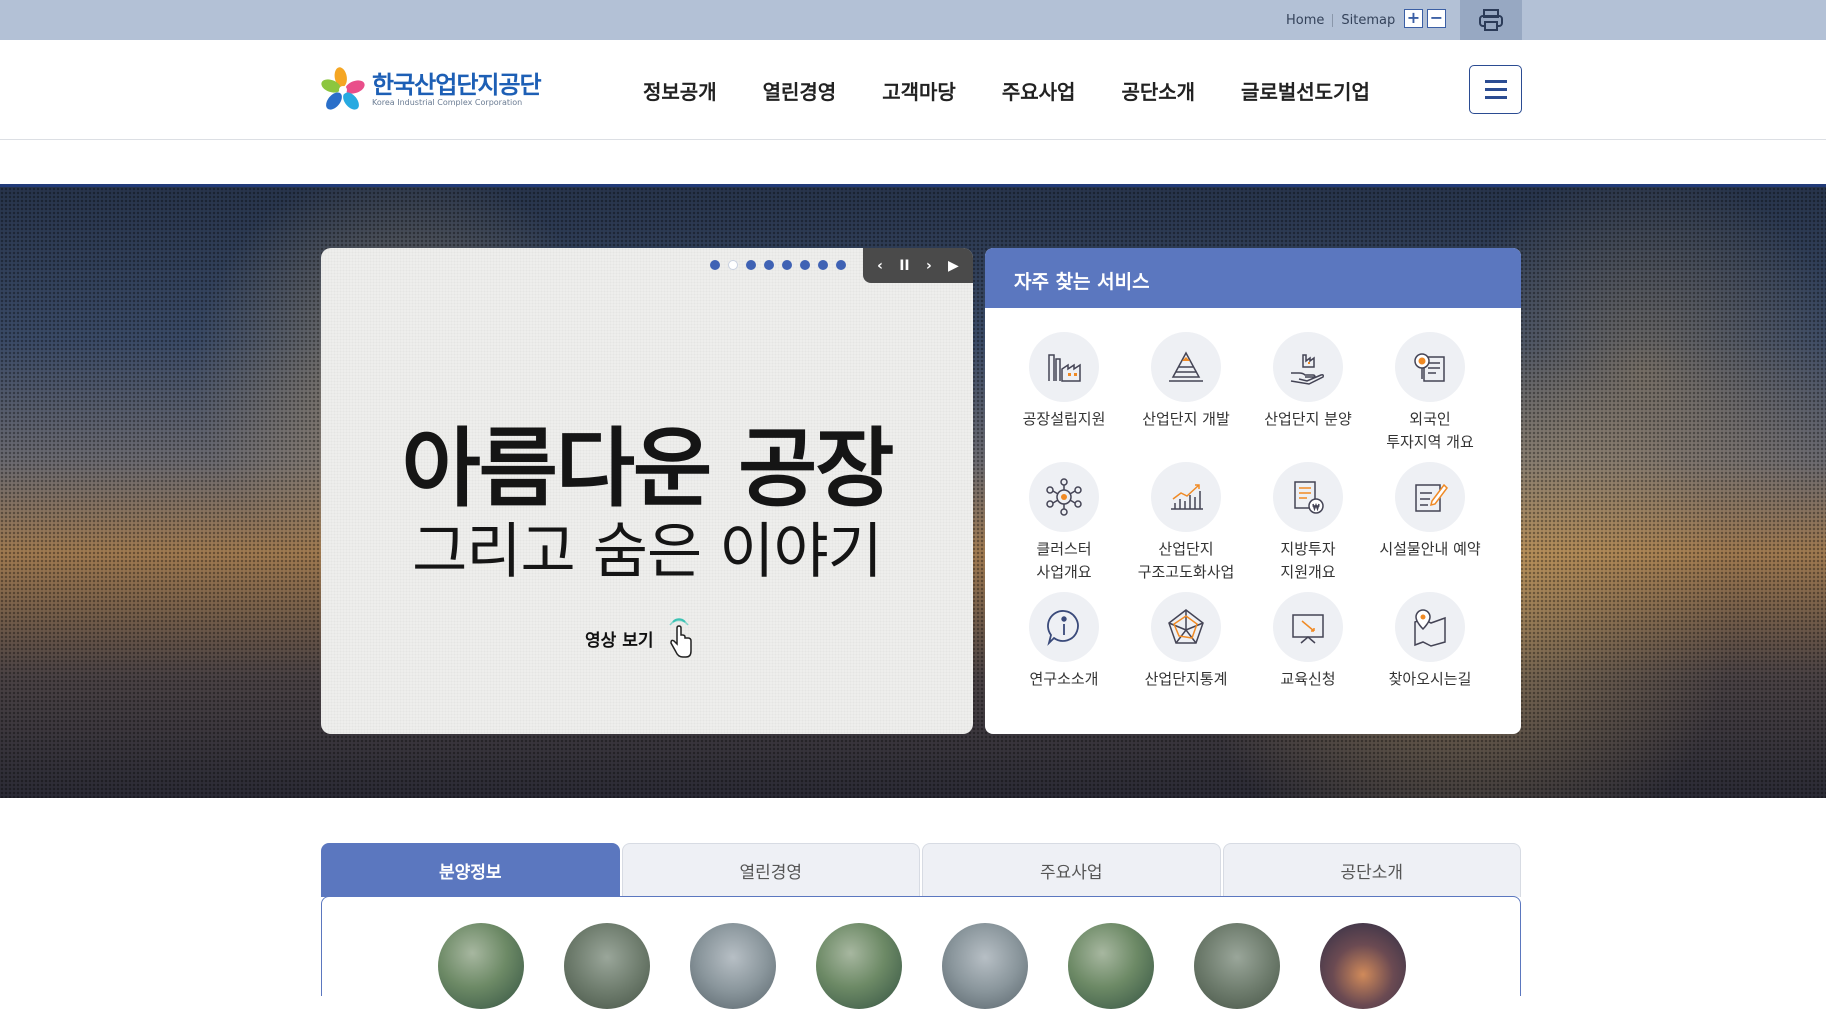 Image resolution: width=1826 pixels, height=1009 pixels. I want to click on tab-main-business: 주요사업, so click(1071, 870).